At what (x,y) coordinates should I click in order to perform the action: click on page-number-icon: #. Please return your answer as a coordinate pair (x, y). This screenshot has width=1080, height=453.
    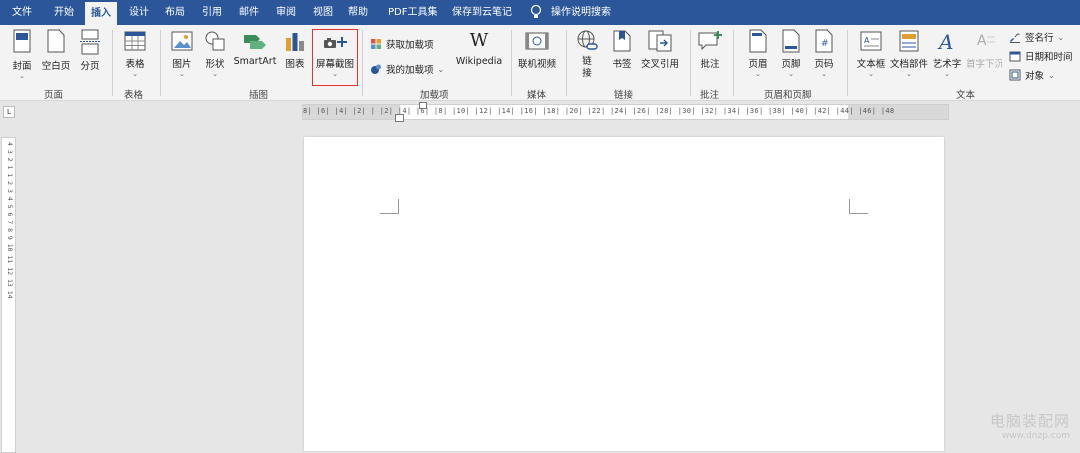
    Looking at the image, I should click on (824, 41).